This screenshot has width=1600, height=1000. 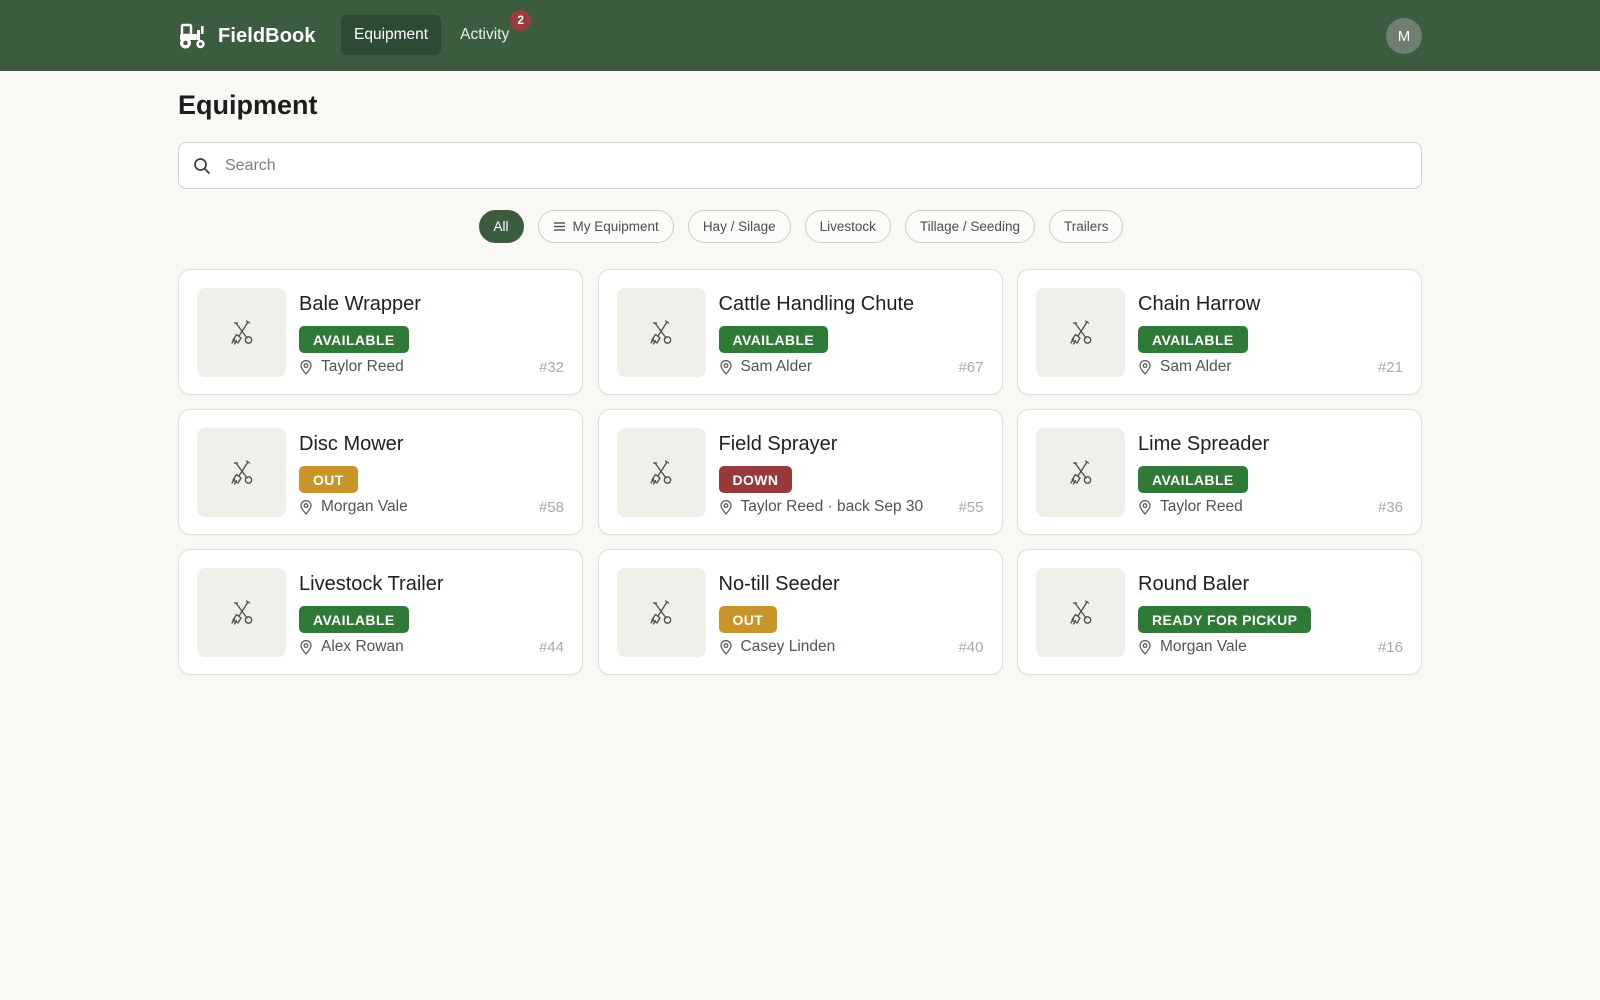 What do you see at coordinates (1199, 304) in the screenshot?
I see `equipment-name: Chain Harrow` at bounding box center [1199, 304].